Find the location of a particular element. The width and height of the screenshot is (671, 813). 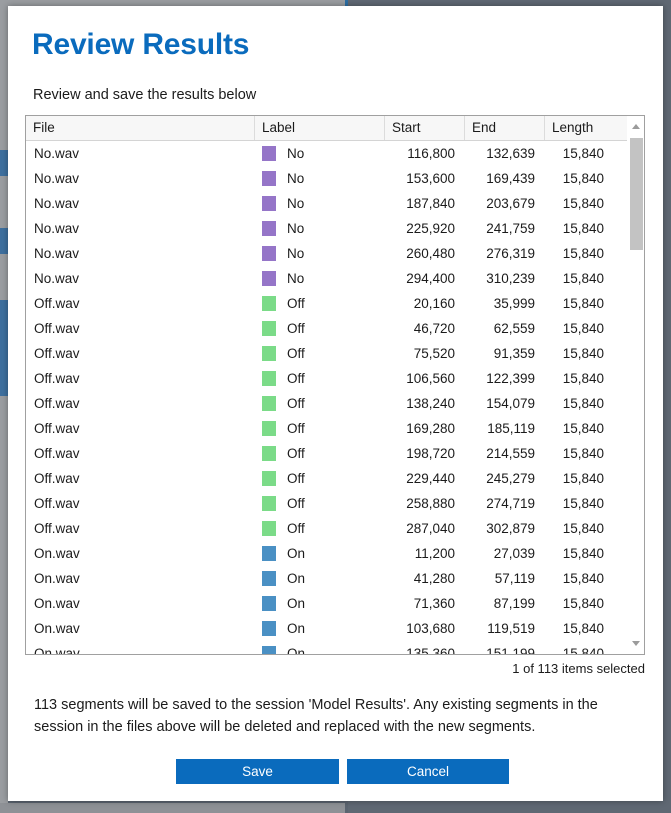

table-row: On.wav On 103,680 119,519 15,840 is located at coordinates (327, 628).